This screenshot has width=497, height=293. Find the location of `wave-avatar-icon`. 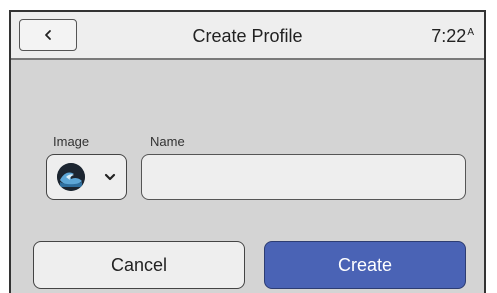

wave-avatar-icon is located at coordinates (71, 177).